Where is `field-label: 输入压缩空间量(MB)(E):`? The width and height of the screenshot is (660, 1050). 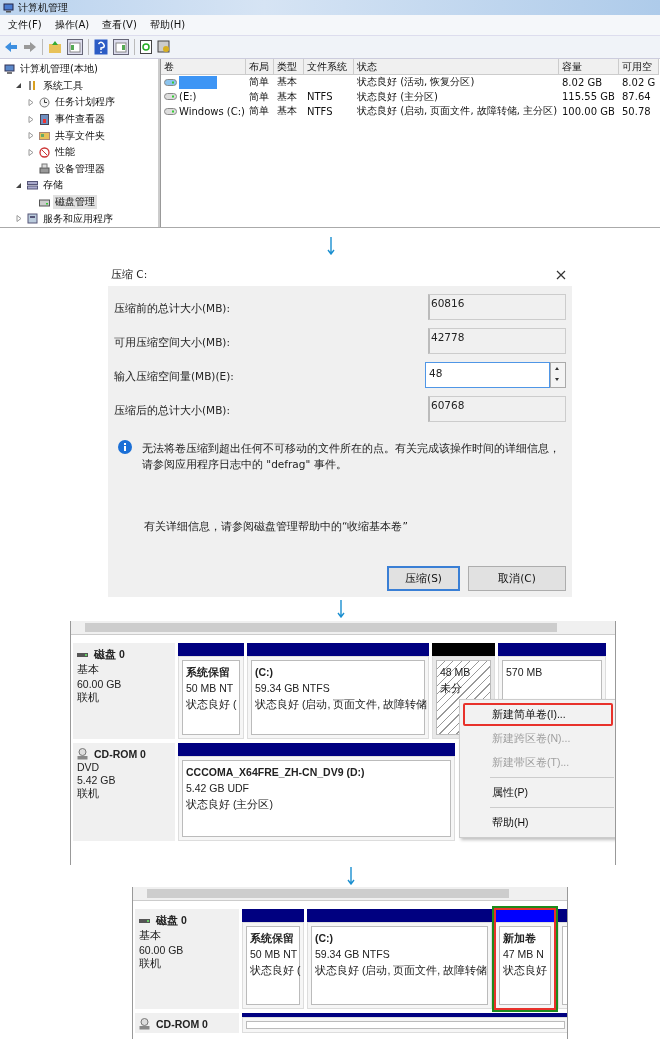
field-label: 输入压缩空间量(MB)(E): is located at coordinates (174, 376).